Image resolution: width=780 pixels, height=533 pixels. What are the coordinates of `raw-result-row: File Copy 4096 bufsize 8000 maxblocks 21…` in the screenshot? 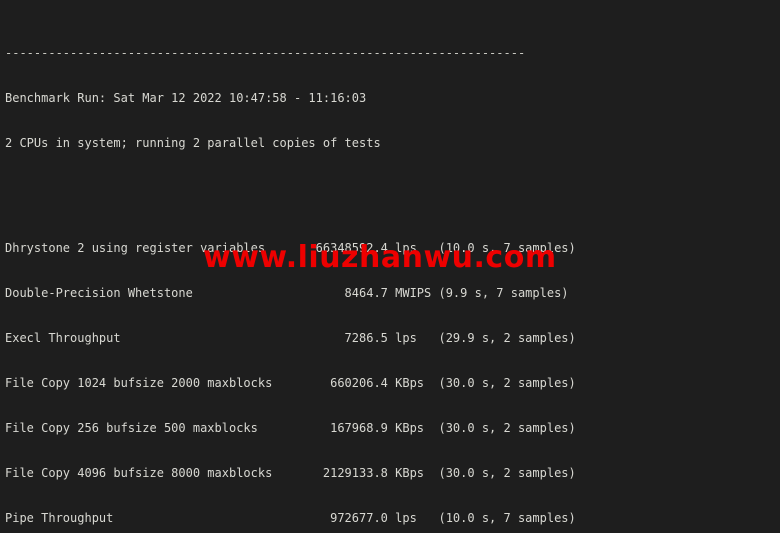 It's located at (290, 473).